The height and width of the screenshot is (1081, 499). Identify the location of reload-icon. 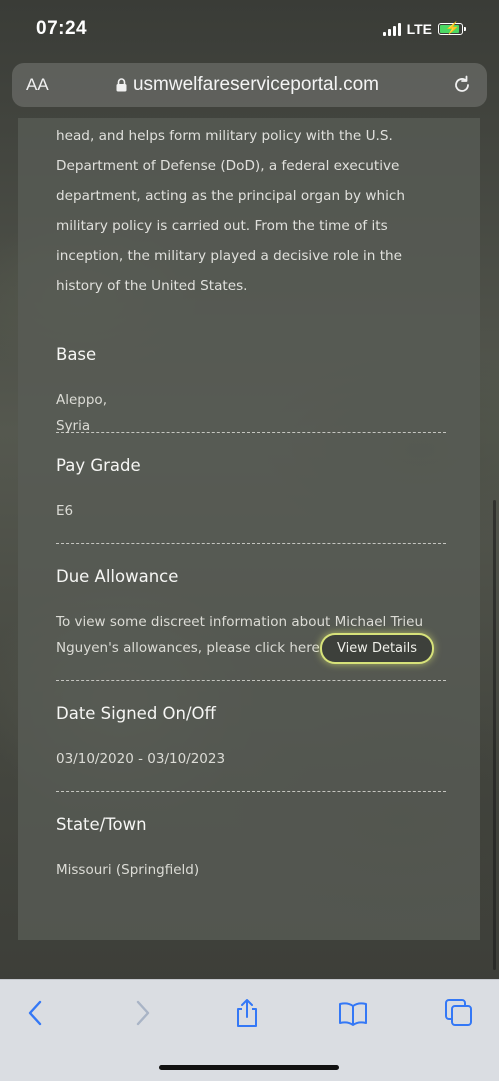
(462, 85).